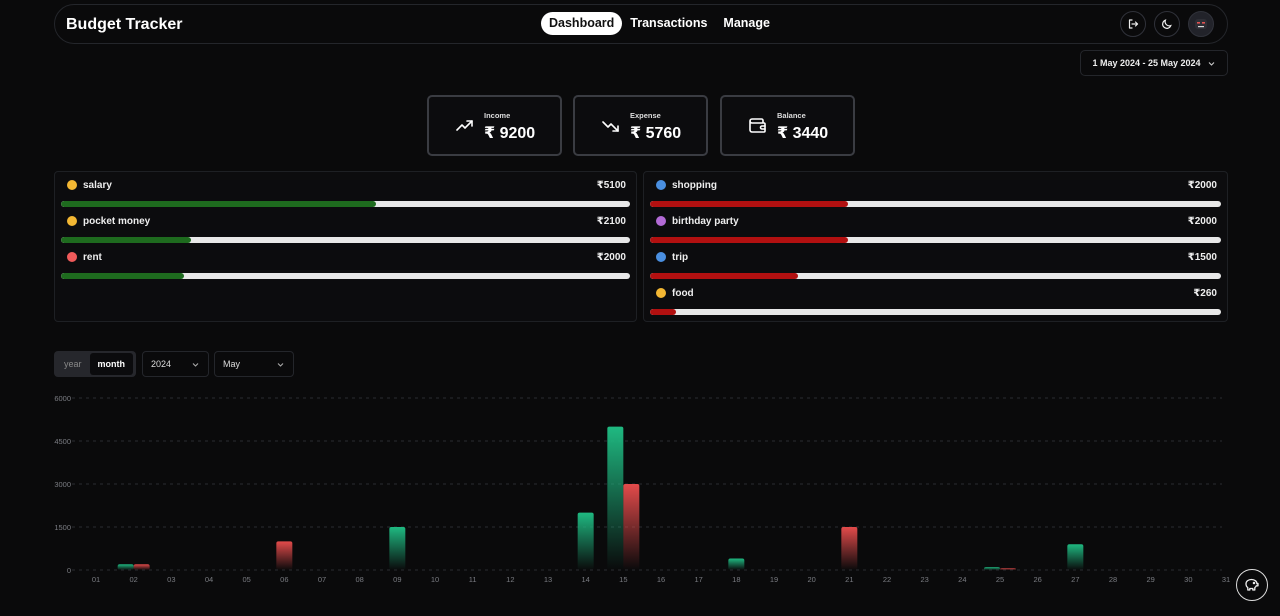  I want to click on income-category-row: rent ₹2000, so click(345, 261).